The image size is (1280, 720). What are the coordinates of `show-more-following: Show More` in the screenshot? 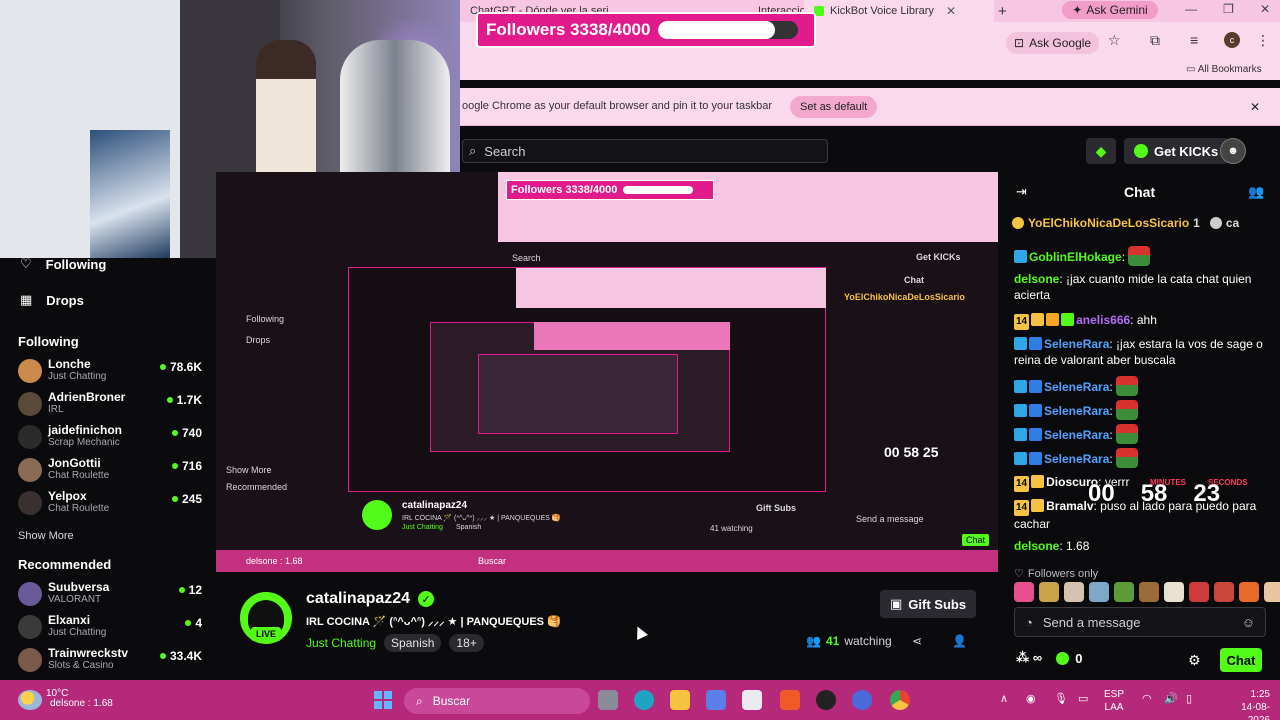 It's located at (46, 536).